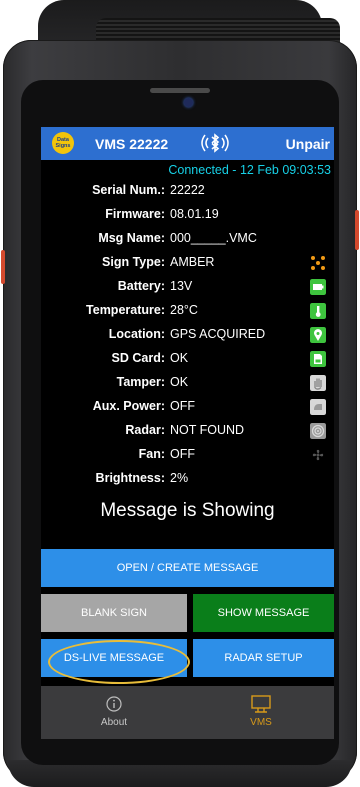  What do you see at coordinates (3, 267) in the screenshot?
I see `side-button-left` at bounding box center [3, 267].